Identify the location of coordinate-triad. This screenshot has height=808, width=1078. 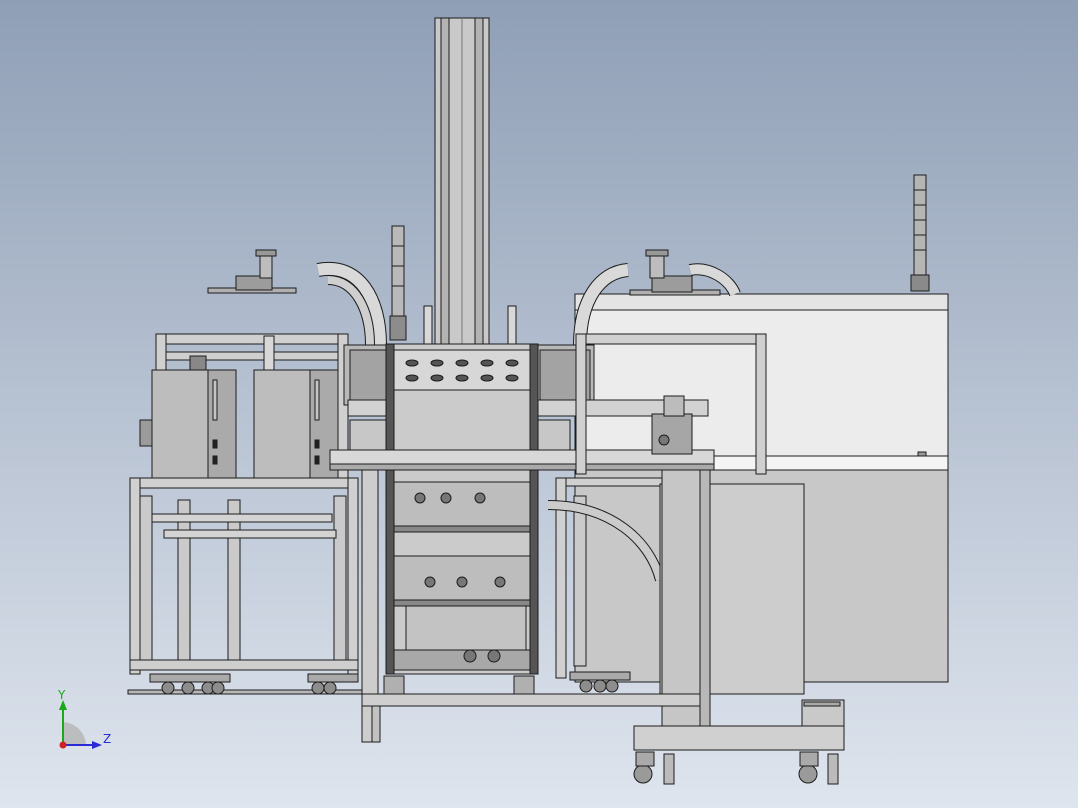
(80, 724).